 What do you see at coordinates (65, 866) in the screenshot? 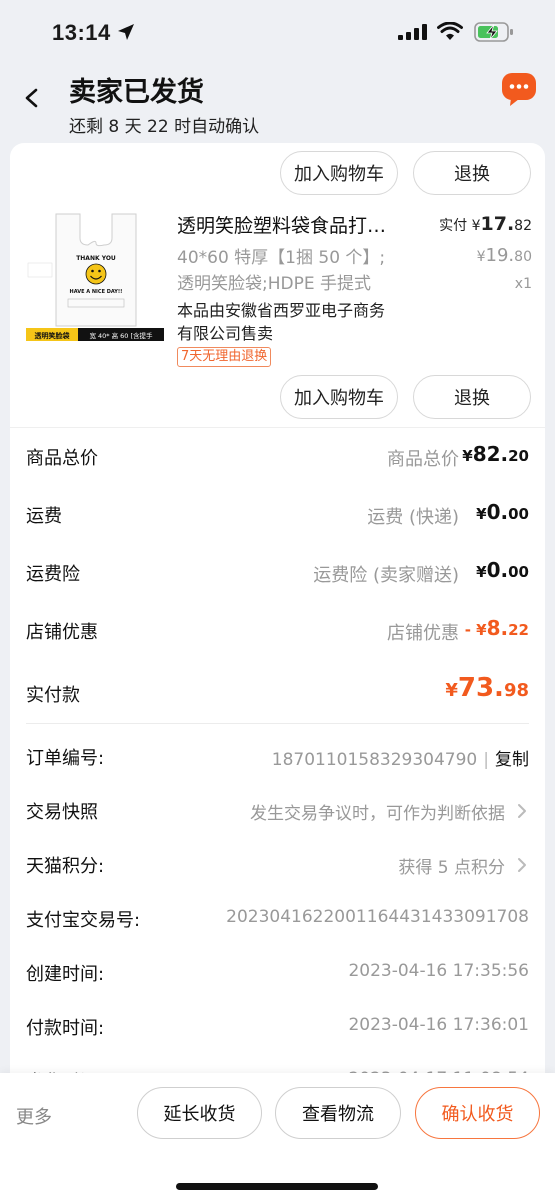
I see `info-label: 天猫积分:` at bounding box center [65, 866].